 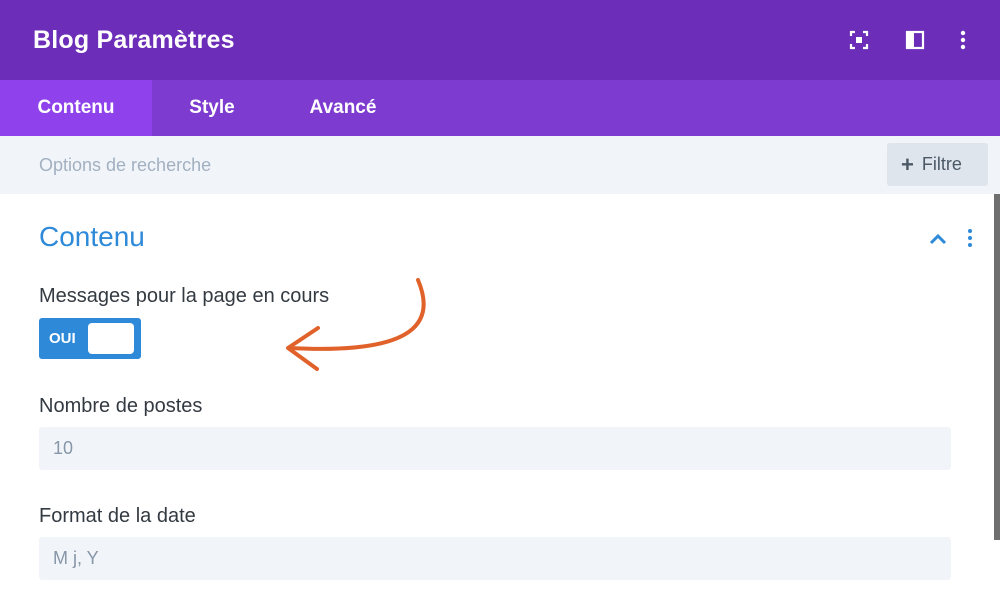 What do you see at coordinates (134, 40) in the screenshot?
I see `settings-title: Blog Paramètres` at bounding box center [134, 40].